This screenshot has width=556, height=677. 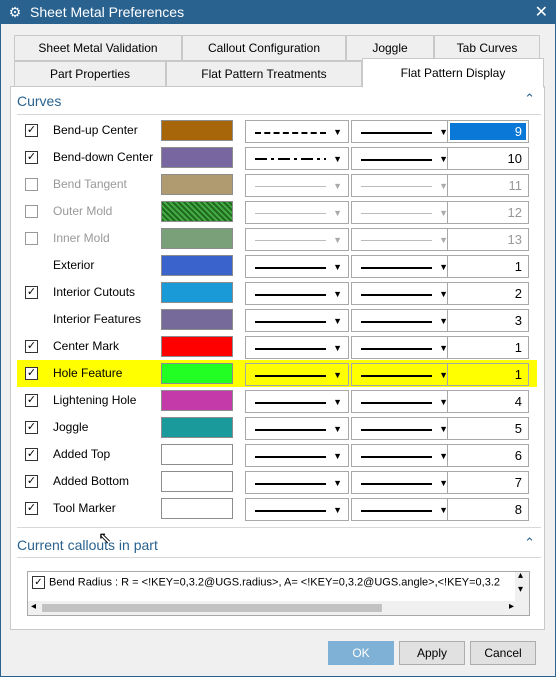 What do you see at coordinates (33, 606) in the screenshot?
I see `scroll-left-icon: ◂` at bounding box center [33, 606].